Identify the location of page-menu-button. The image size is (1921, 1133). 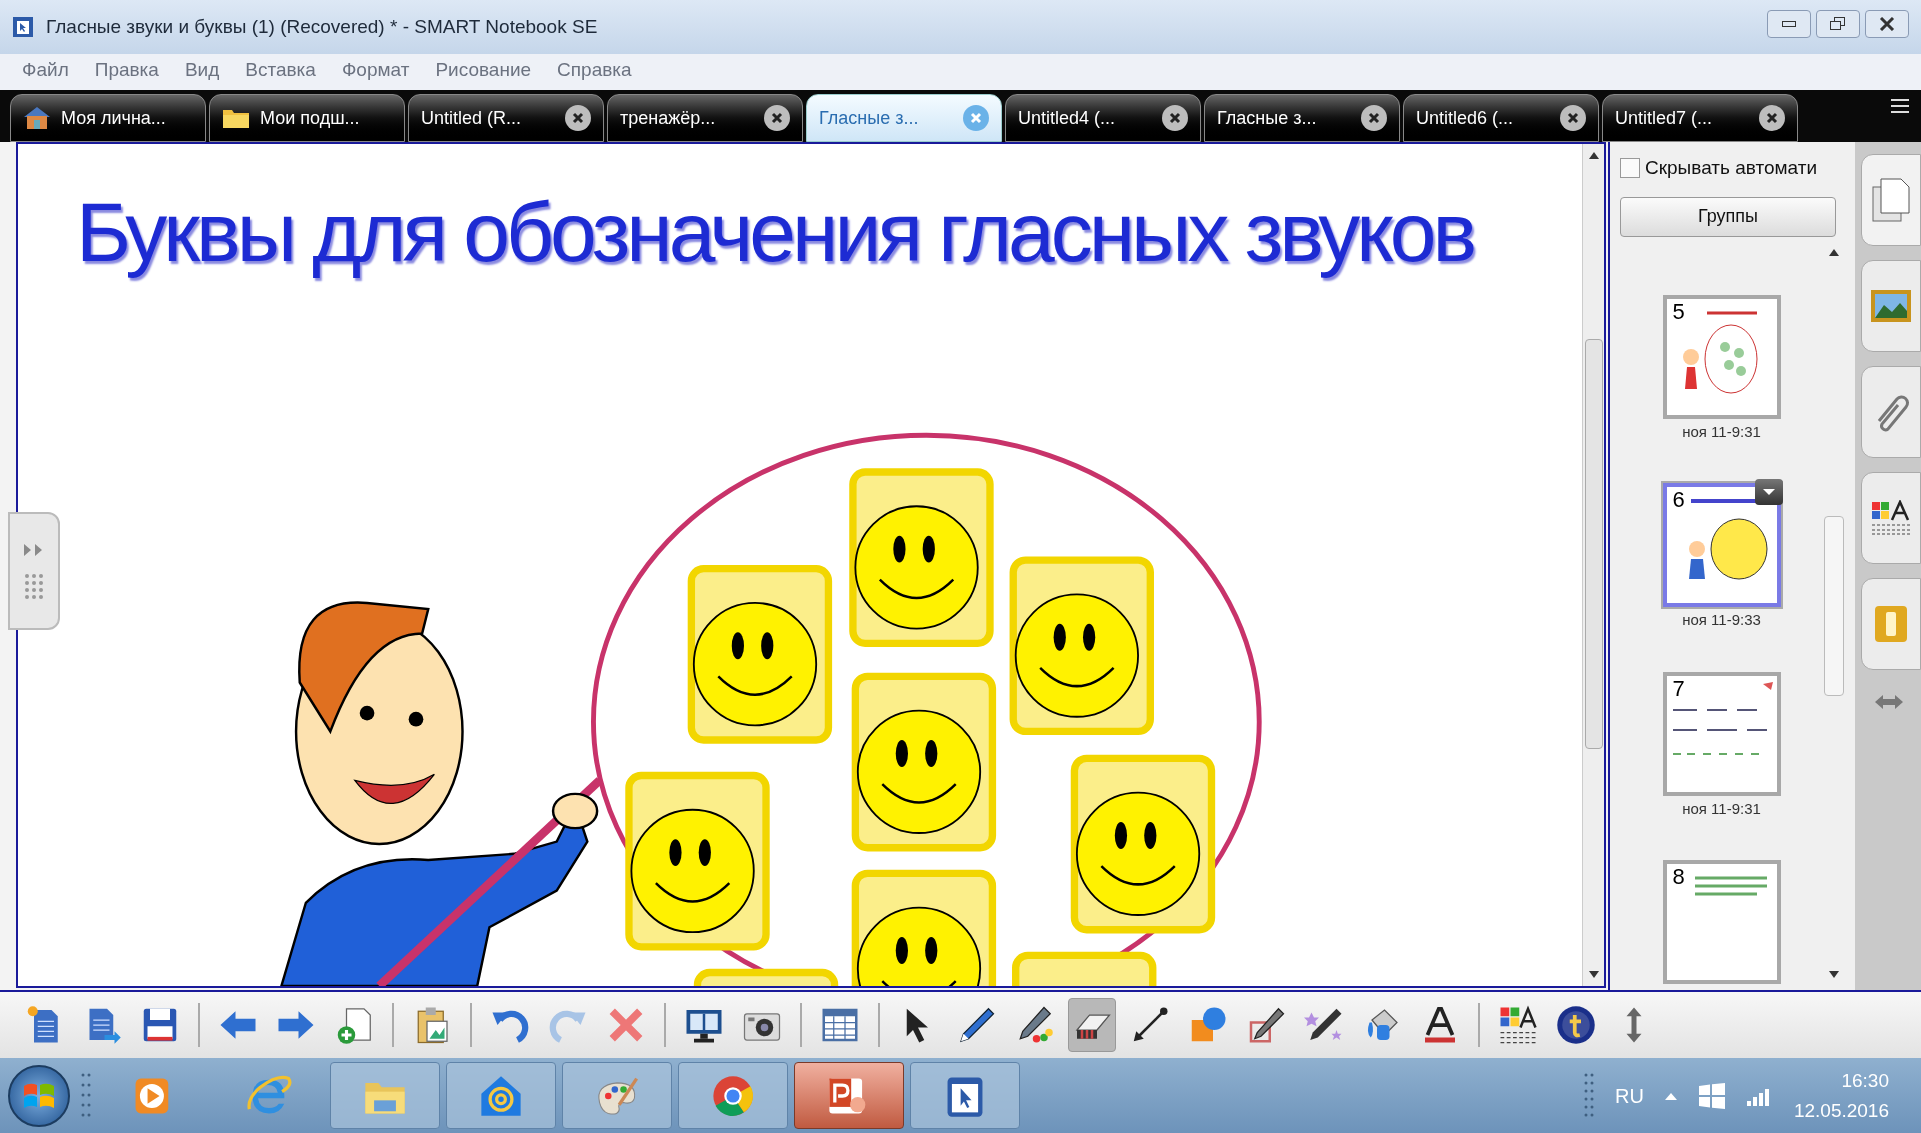
(1768, 492).